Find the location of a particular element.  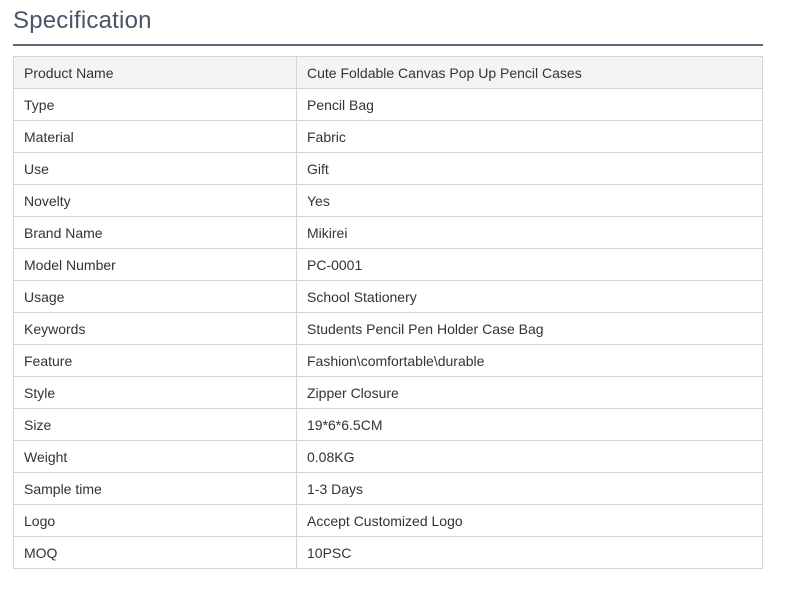

title-underline is located at coordinates (388, 45).